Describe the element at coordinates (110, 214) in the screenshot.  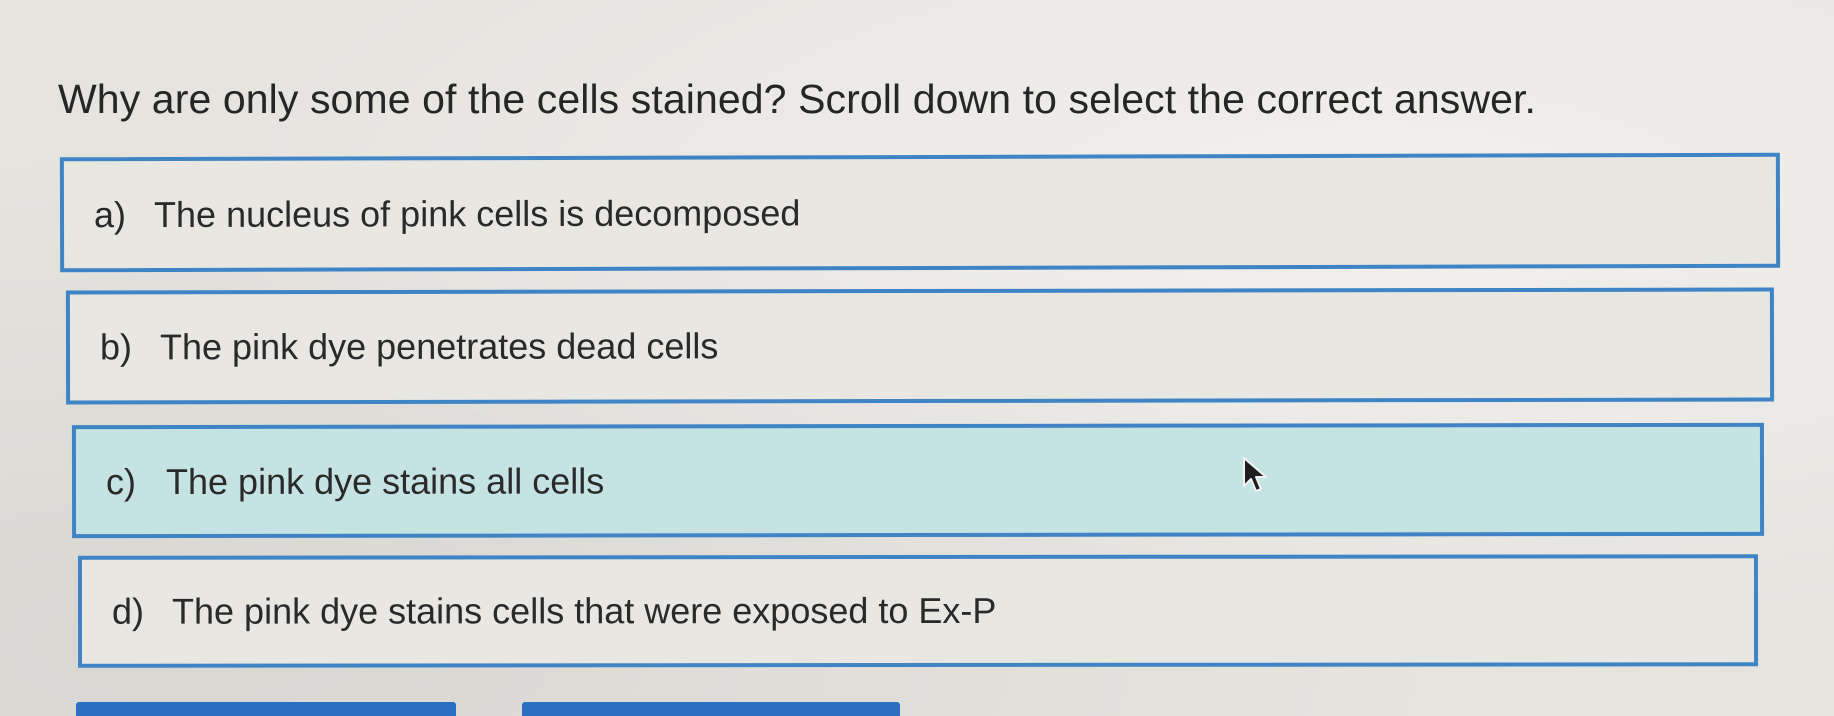
I see `option-letter: a)` at that location.